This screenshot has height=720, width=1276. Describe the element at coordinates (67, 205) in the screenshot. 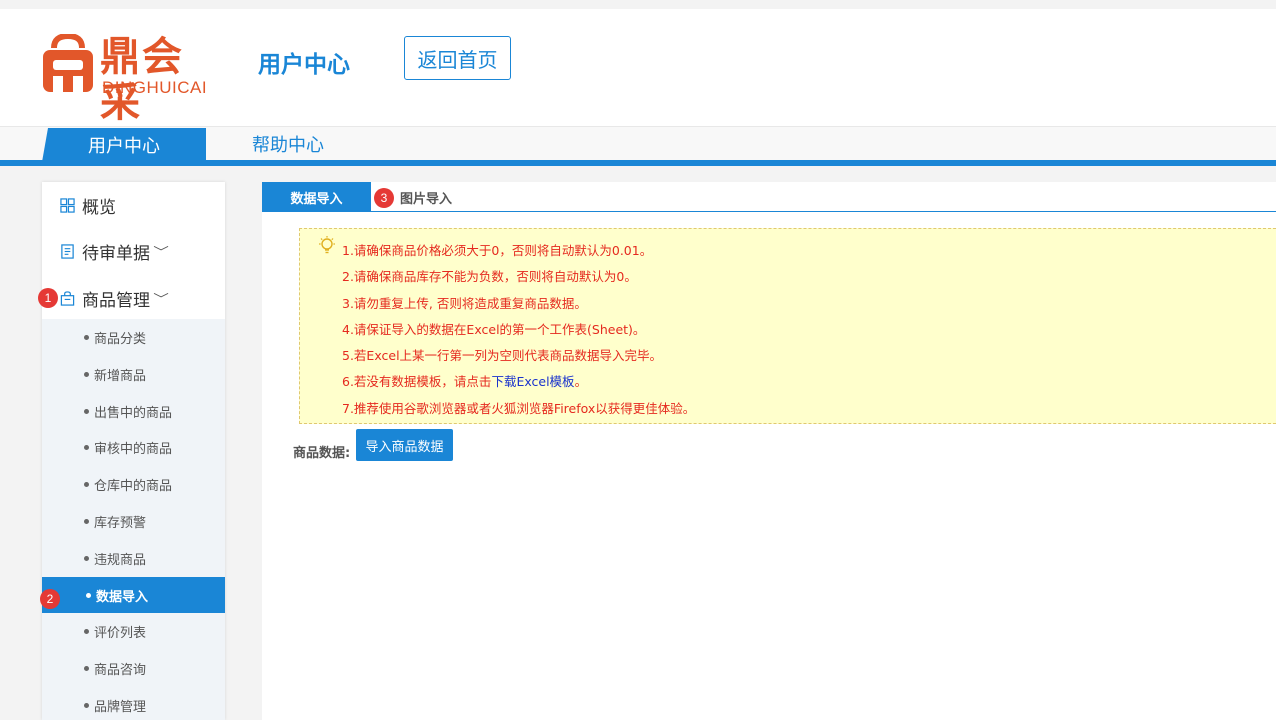

I see `grid-icon` at that location.